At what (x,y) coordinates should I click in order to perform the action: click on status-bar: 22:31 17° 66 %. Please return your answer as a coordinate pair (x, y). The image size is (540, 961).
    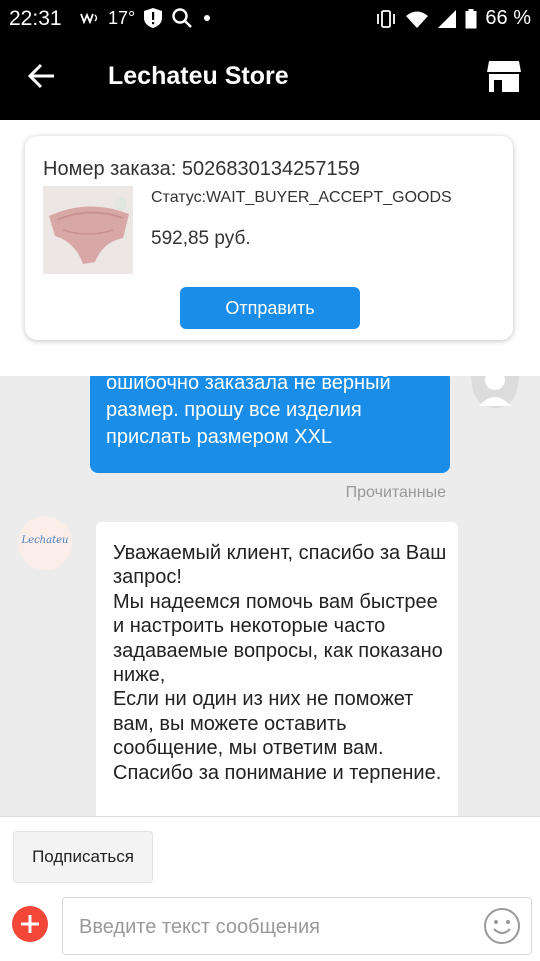
    Looking at the image, I should click on (270, 19).